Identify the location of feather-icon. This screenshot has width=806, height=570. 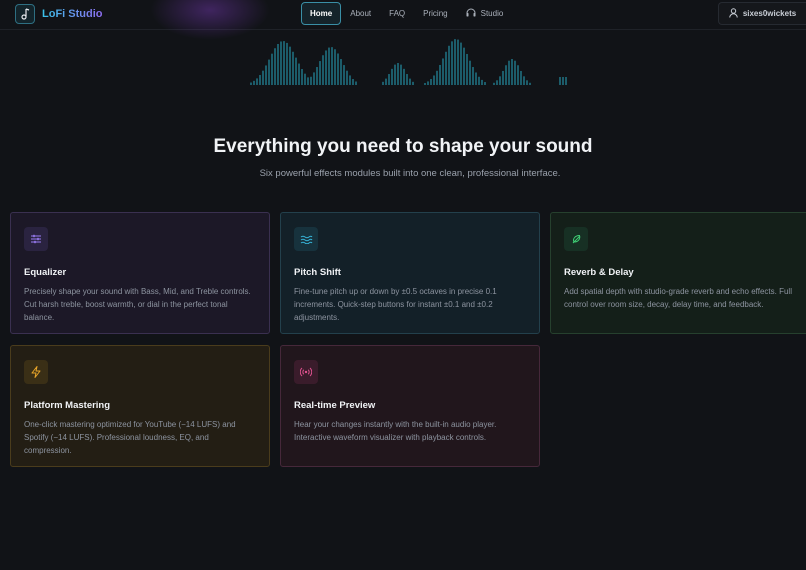
(576, 239).